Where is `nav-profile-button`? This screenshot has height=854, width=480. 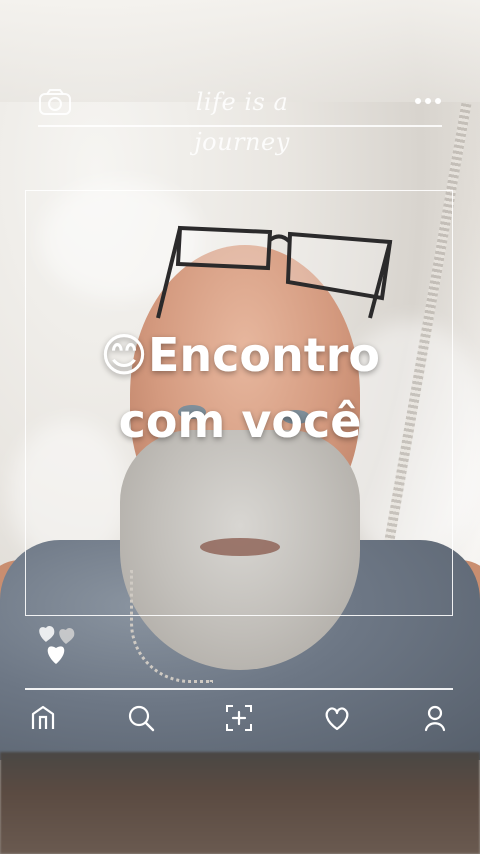 nav-profile-button is located at coordinates (435, 718).